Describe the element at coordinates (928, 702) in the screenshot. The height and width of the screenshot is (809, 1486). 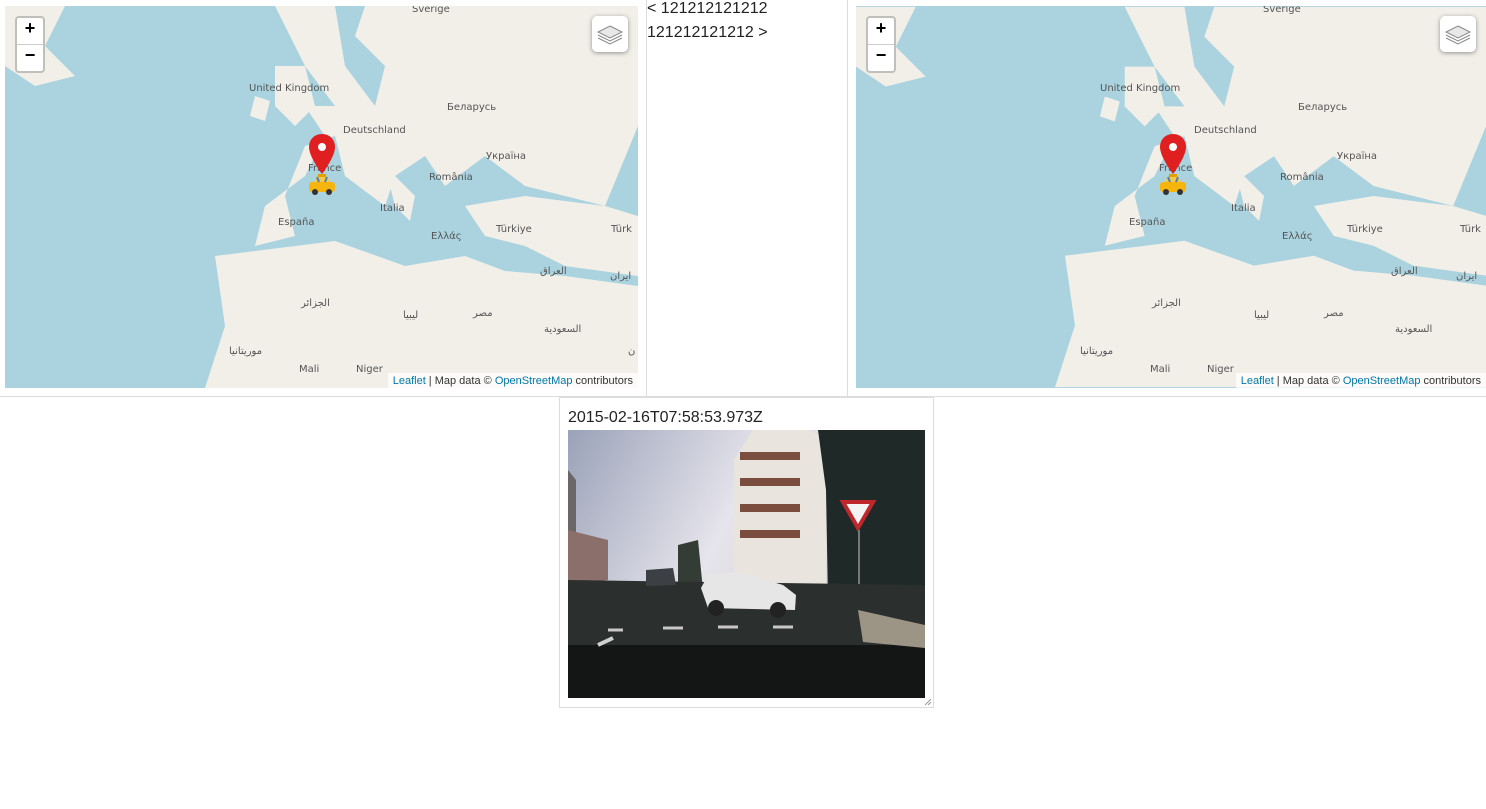
I see `resize-grip-icon` at that location.